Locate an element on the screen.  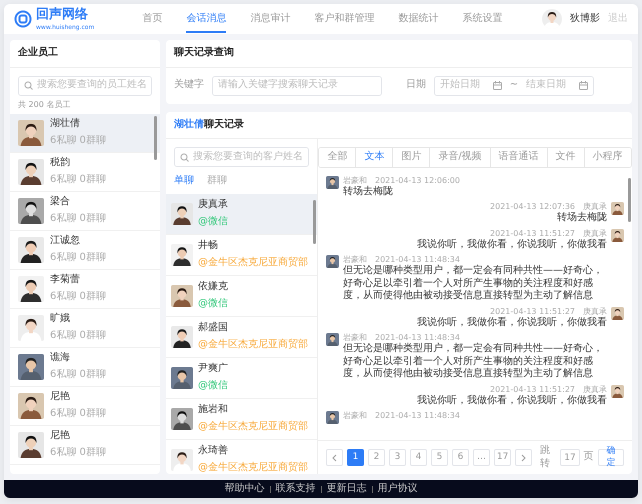
employee-item: 李菊蕾 6私聊 0群聊 is located at coordinates (85, 289).